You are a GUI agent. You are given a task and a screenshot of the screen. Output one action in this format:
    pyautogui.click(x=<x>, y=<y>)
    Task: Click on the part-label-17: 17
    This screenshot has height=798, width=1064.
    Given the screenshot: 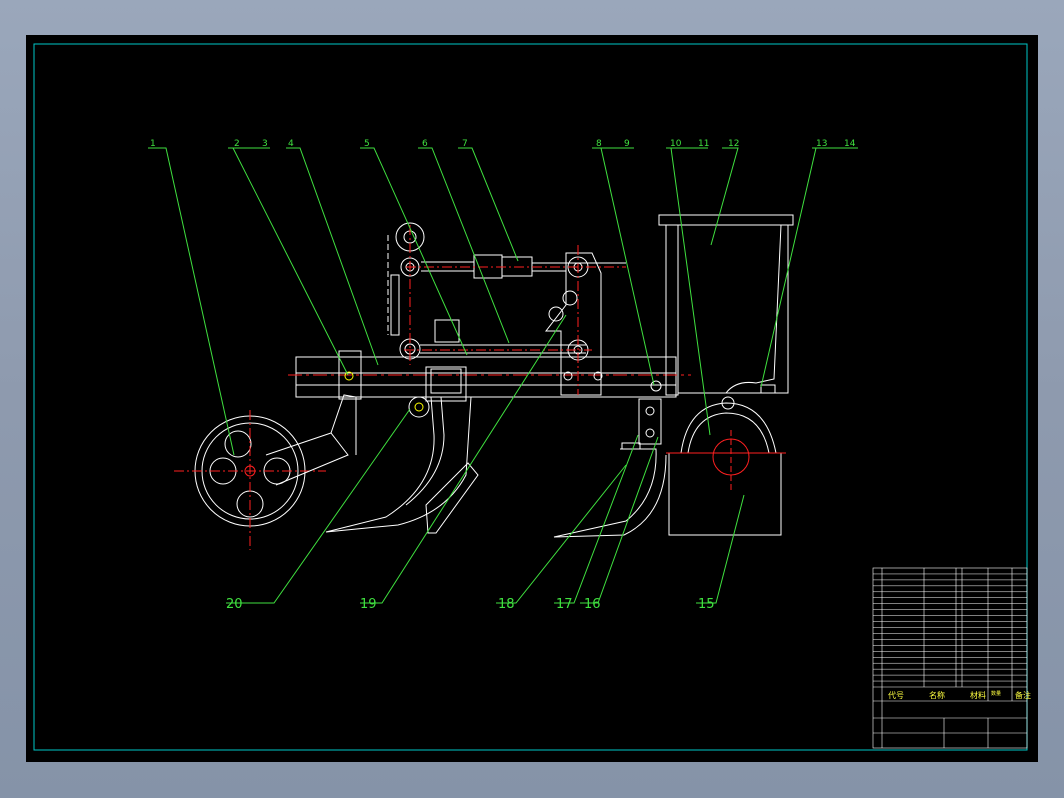 What is the action you would take?
    pyautogui.click(x=564, y=604)
    